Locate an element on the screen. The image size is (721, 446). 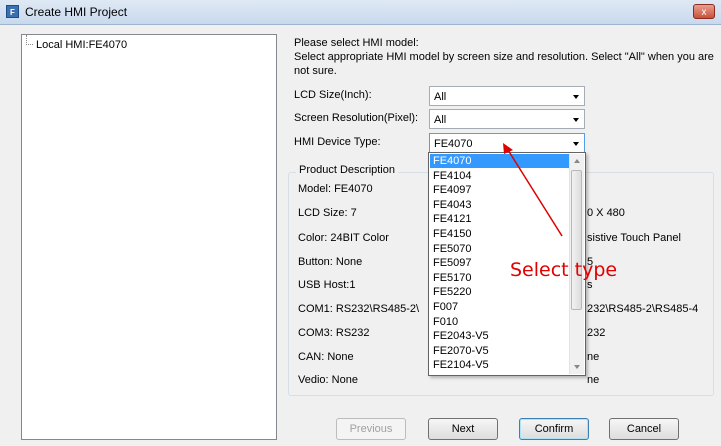
annotation-label: Select type is located at coordinates (564, 270).